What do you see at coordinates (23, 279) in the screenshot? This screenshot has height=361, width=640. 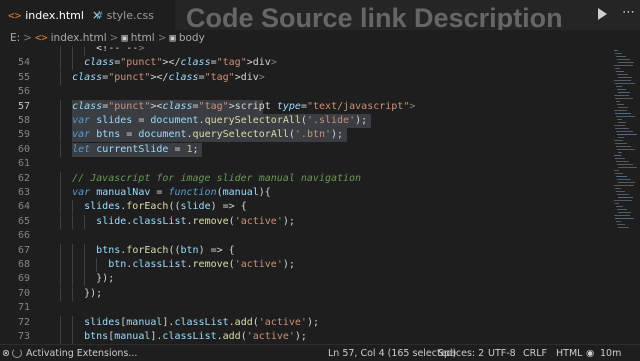 I see `line-number: 69` at bounding box center [23, 279].